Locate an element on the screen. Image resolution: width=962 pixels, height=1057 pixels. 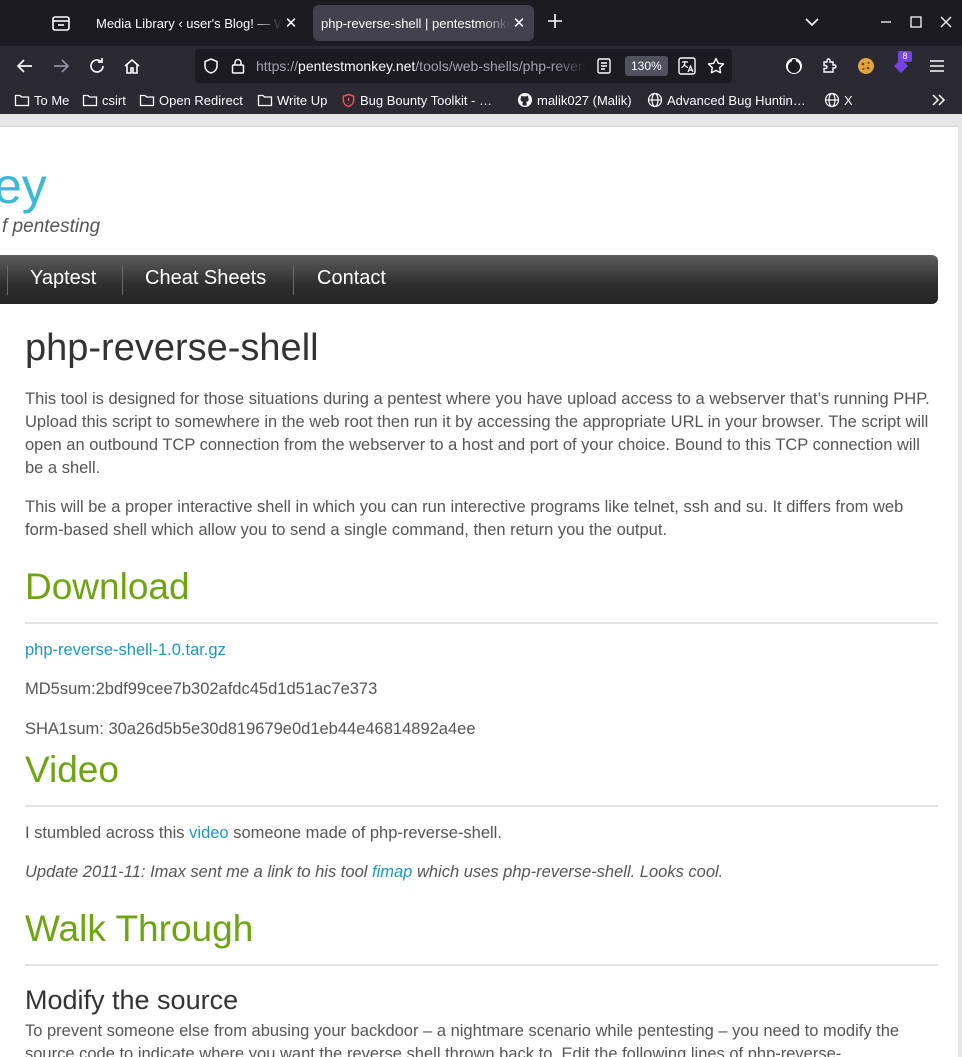
reader-view-icon is located at coordinates (604, 68).